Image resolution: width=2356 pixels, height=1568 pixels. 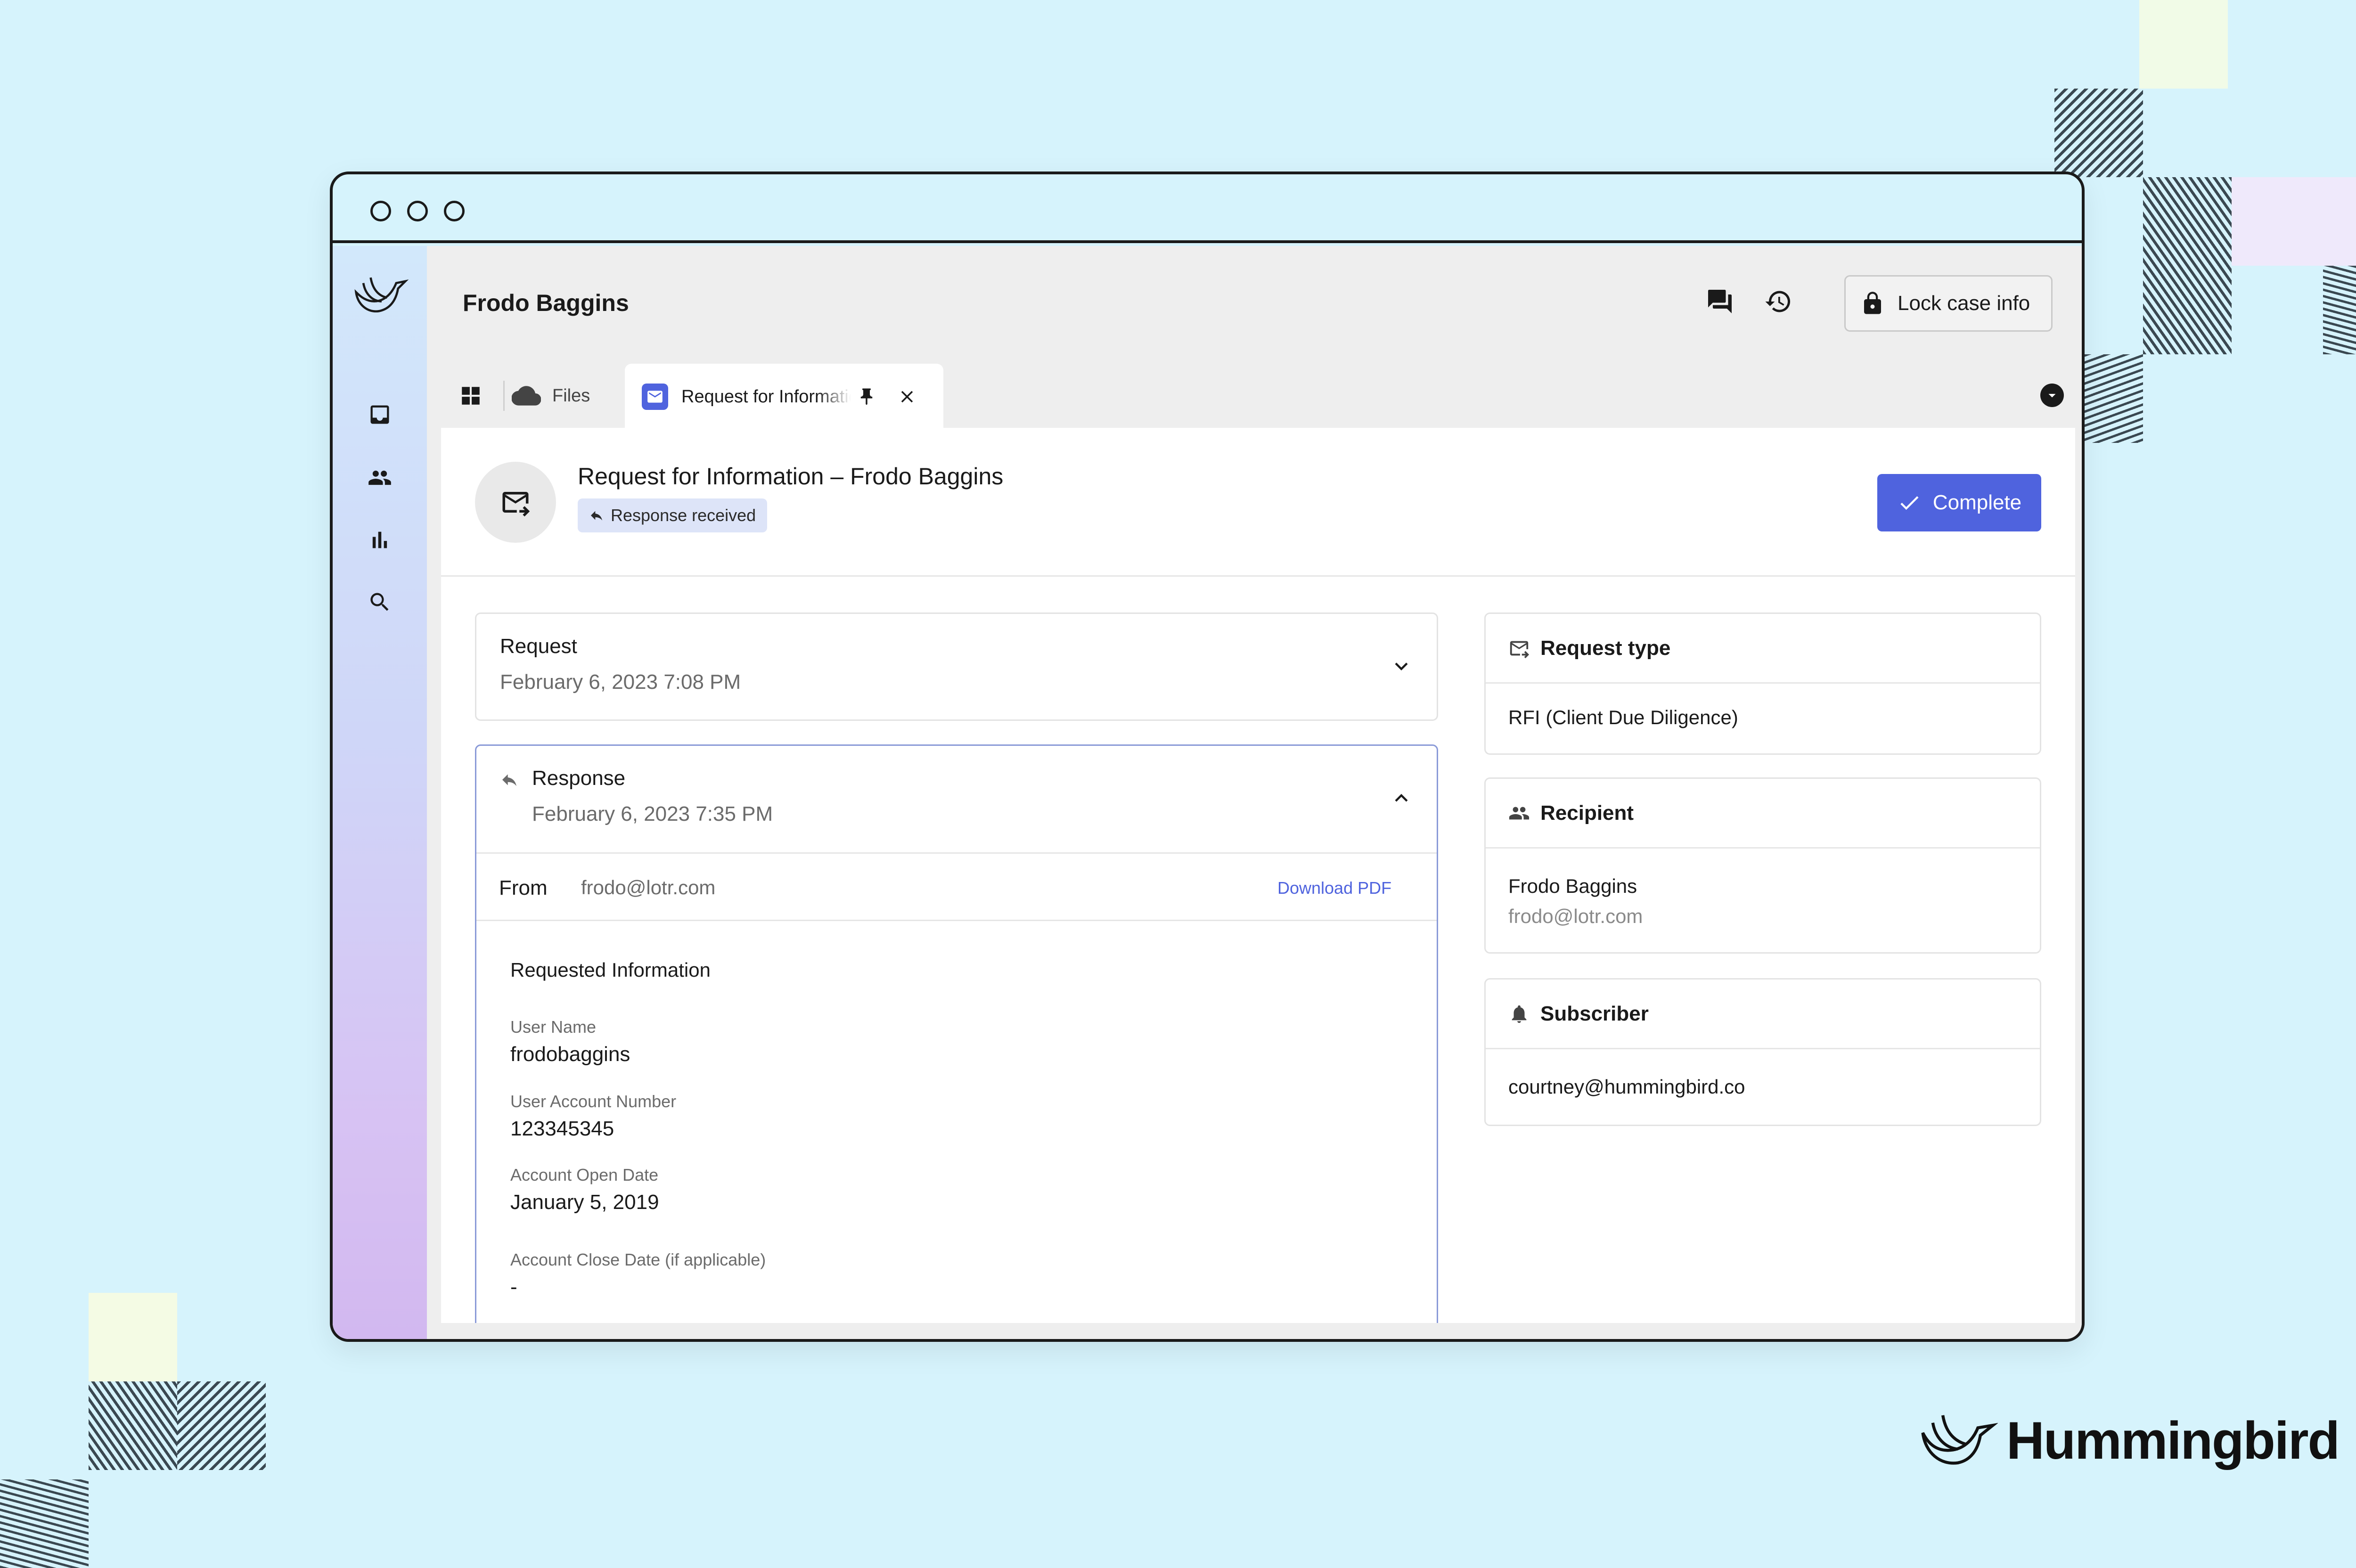 What do you see at coordinates (1762, 1052) in the screenshot?
I see `subscriber-card: Subscriber courtney@hummingbird.co` at bounding box center [1762, 1052].